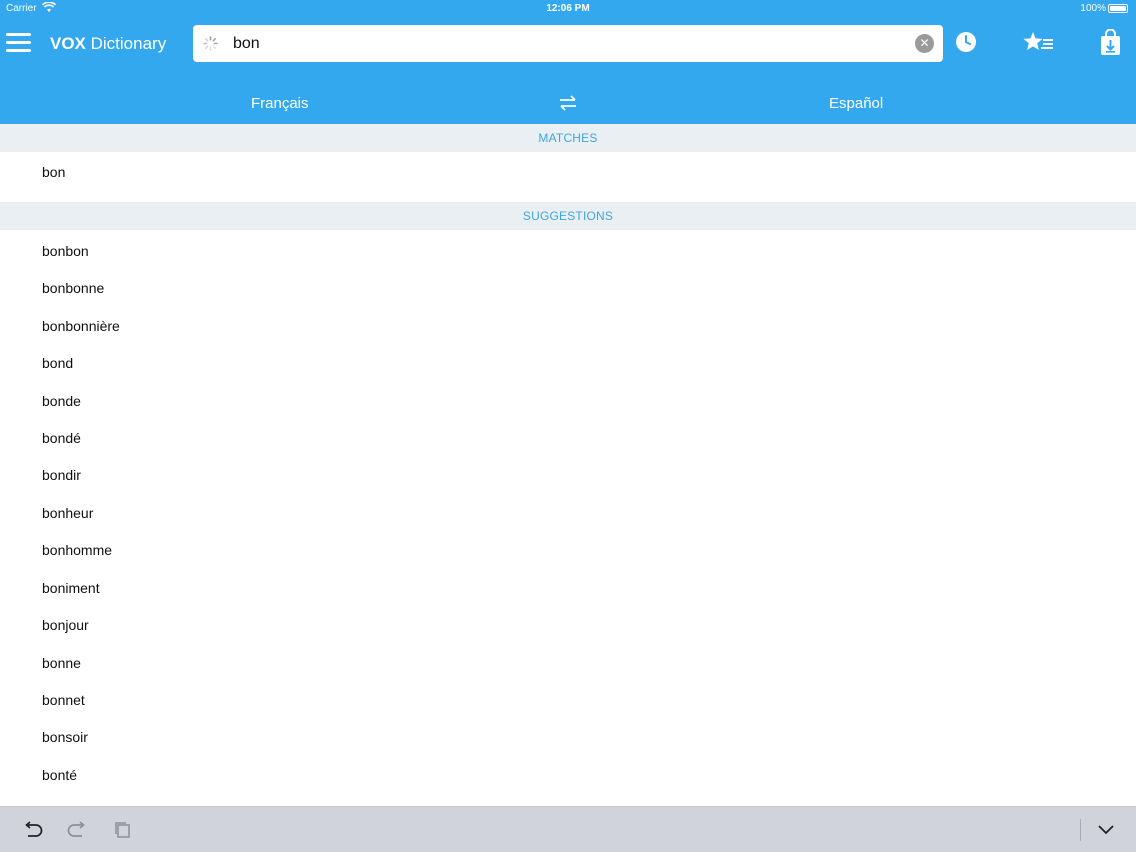 This screenshot has width=1136, height=852. What do you see at coordinates (568, 216) in the screenshot?
I see `suggestions-header: SUGGESTIONS` at bounding box center [568, 216].